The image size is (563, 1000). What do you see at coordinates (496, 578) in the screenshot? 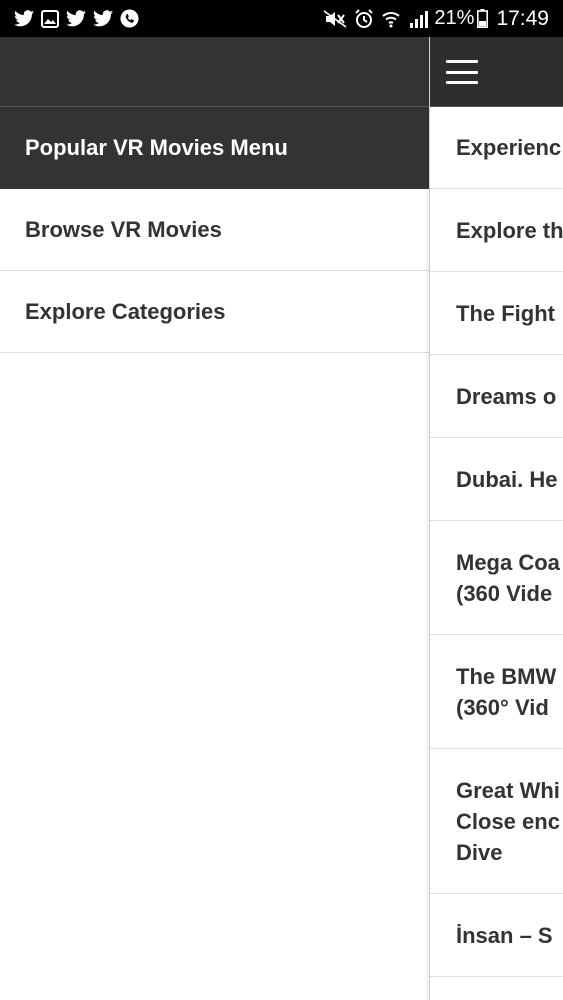
I see `list-item: Mega Coa (360 Vide` at bounding box center [496, 578].